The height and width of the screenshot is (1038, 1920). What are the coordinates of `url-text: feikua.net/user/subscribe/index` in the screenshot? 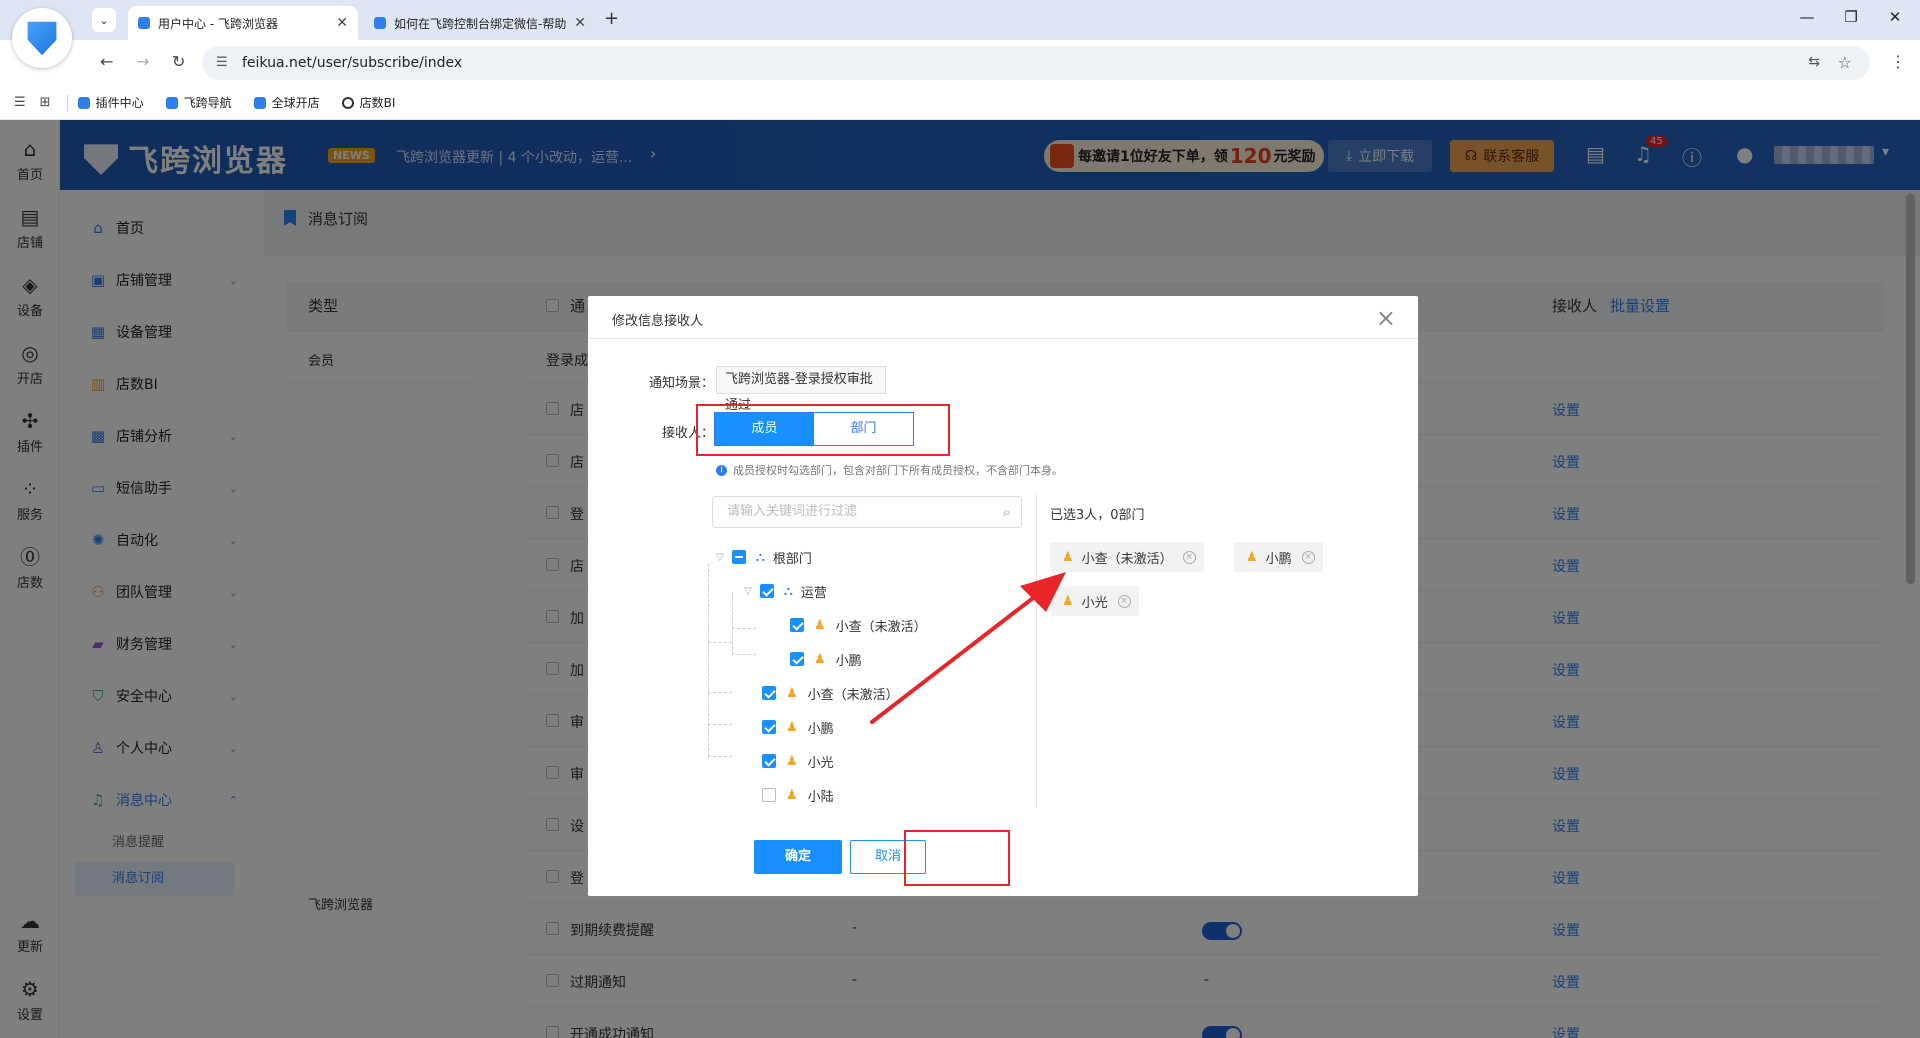 It's located at (352, 63).